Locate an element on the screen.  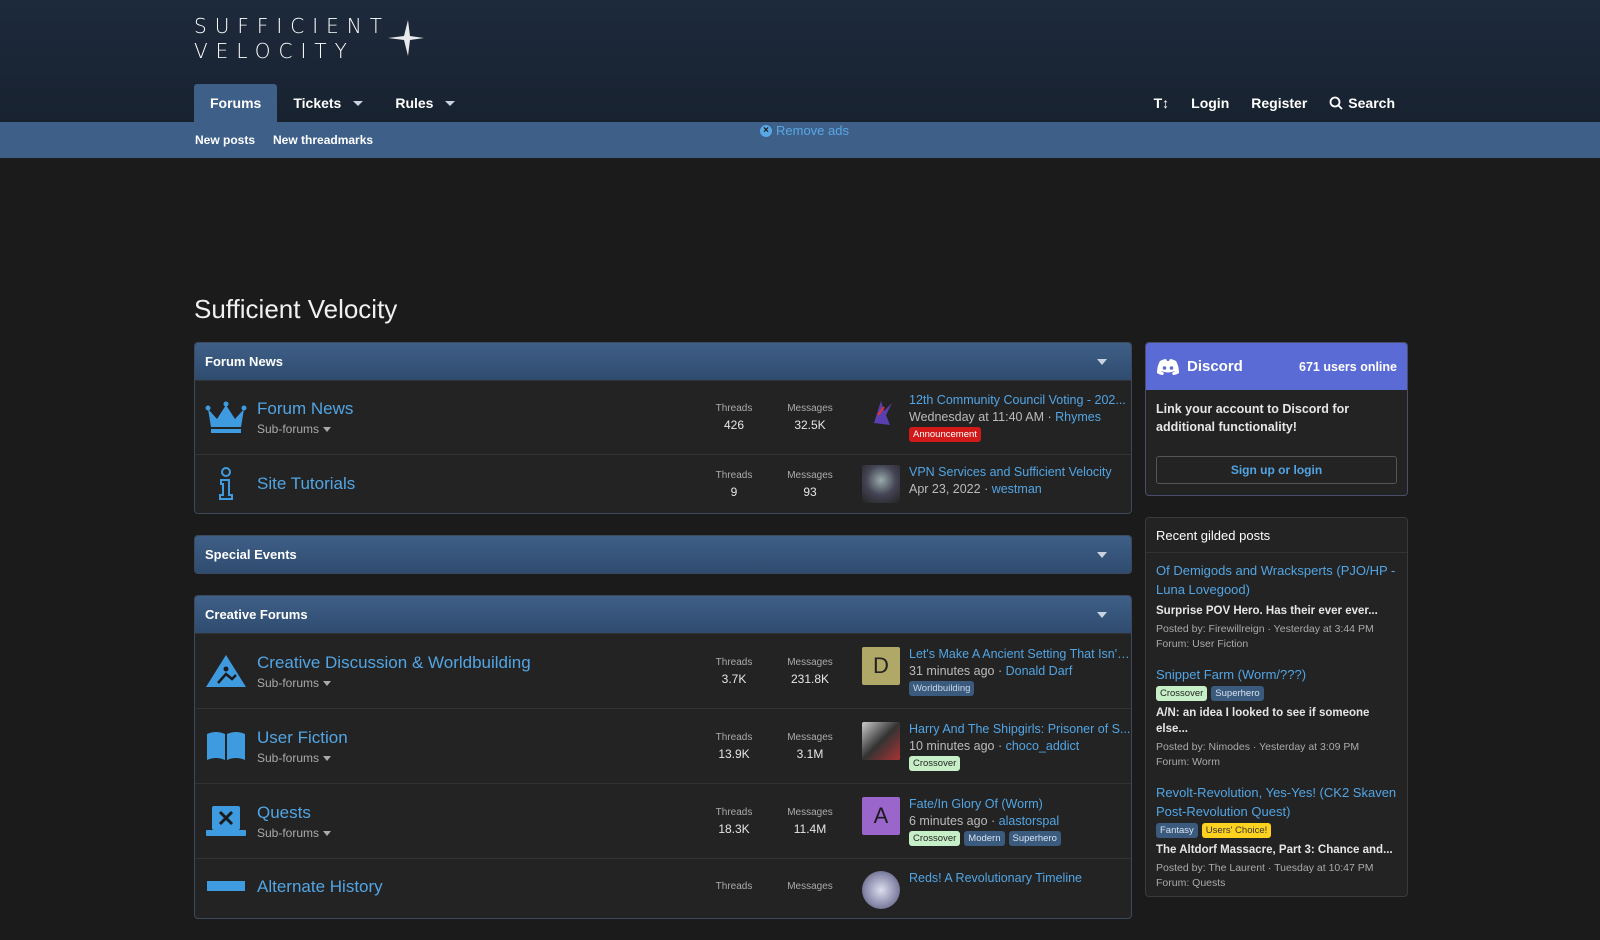
discord-header: Discord 671 users online is located at coordinates (1276, 366).